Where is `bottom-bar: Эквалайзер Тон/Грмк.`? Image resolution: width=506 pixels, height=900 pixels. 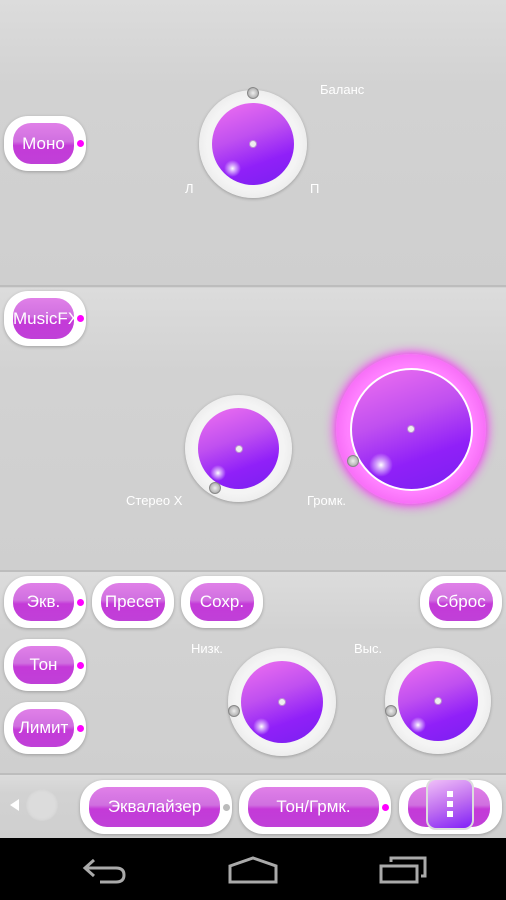 bottom-bar: Эквалайзер Тон/Грмк. is located at coordinates (253, 806).